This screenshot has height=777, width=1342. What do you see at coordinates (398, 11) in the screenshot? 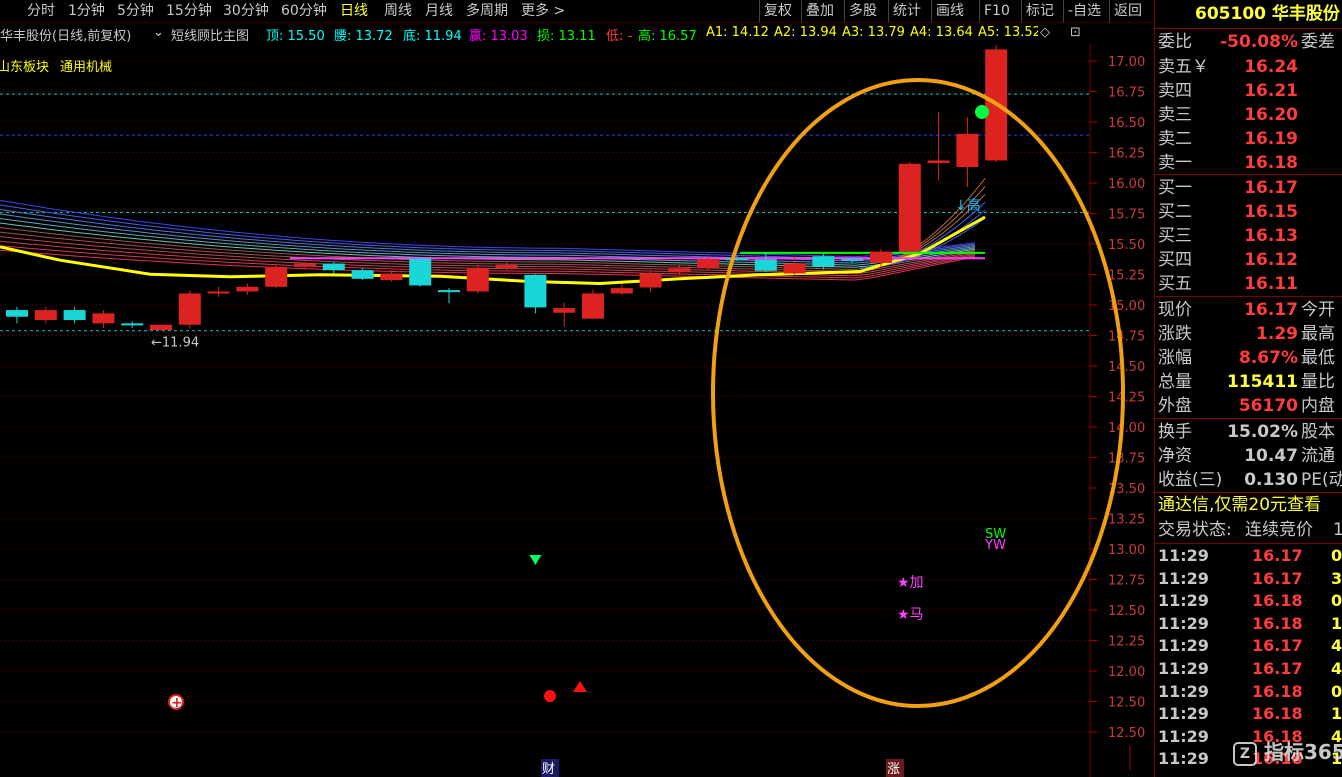
I see `period-tab-7: 周线` at bounding box center [398, 11].